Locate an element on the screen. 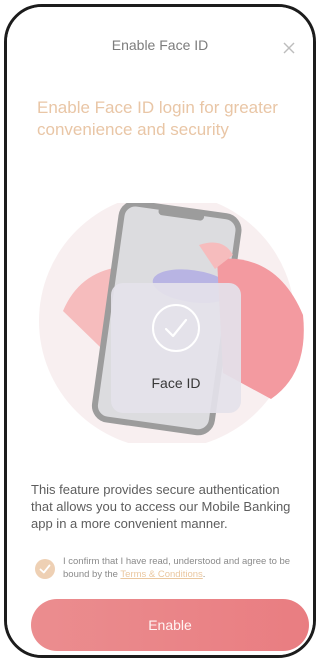 The width and height of the screenshot is (322, 662). close-button is located at coordinates (289, 48).